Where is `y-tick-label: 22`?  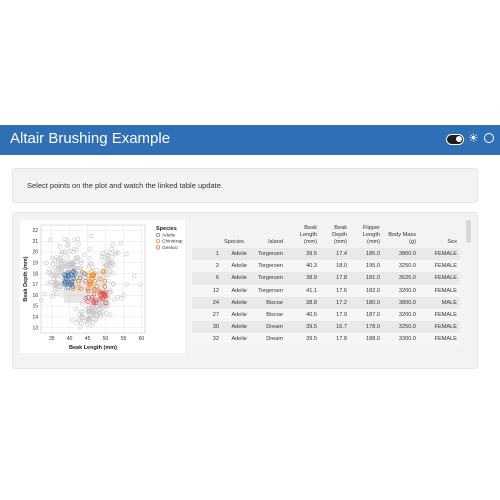 y-tick-label: 22 is located at coordinates (35, 231).